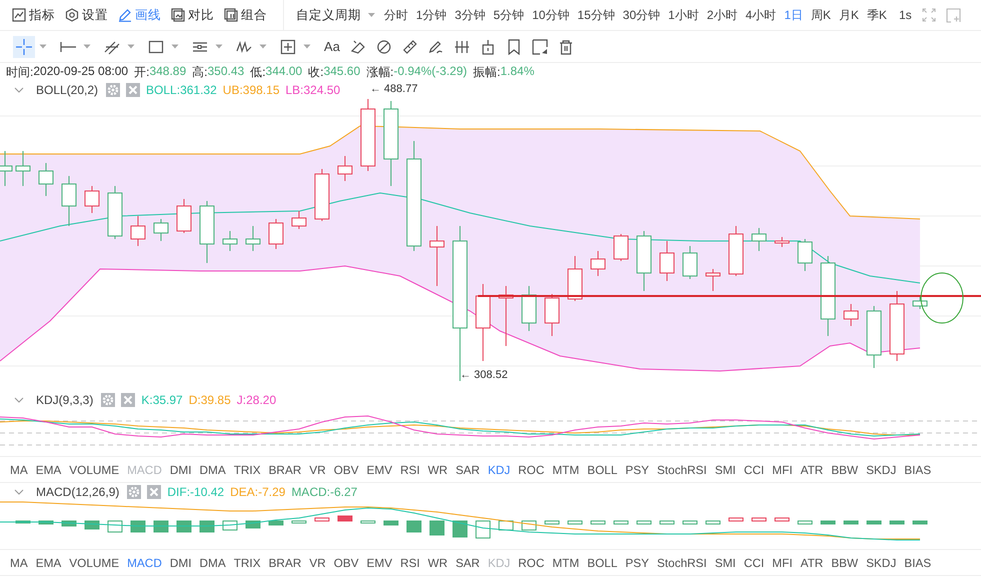 This screenshot has height=577, width=981. What do you see at coordinates (596, 15) in the screenshot?
I see `period-tab: 15分钟` at bounding box center [596, 15].